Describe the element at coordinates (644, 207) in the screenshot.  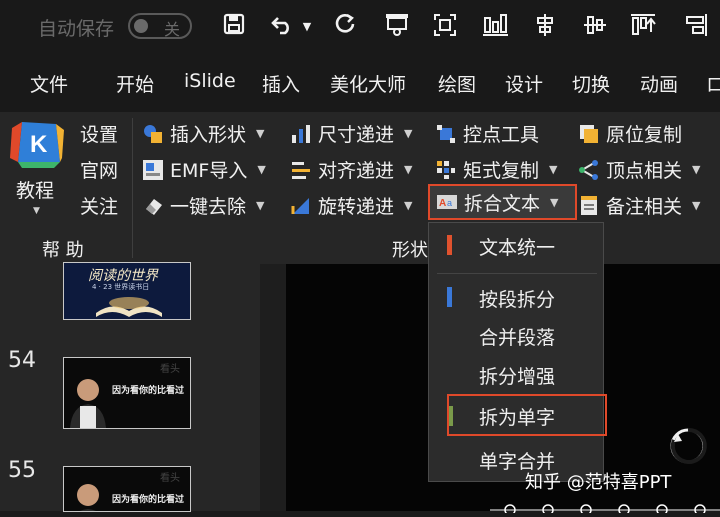
I see `notes-related-label: 备注相关` at that location.